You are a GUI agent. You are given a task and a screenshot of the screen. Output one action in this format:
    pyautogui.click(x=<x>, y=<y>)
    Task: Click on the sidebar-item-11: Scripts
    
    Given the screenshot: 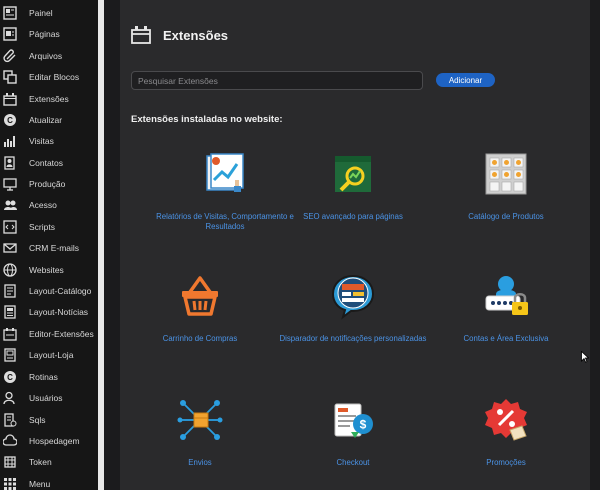 What is the action you would take?
    pyautogui.click(x=49, y=226)
    